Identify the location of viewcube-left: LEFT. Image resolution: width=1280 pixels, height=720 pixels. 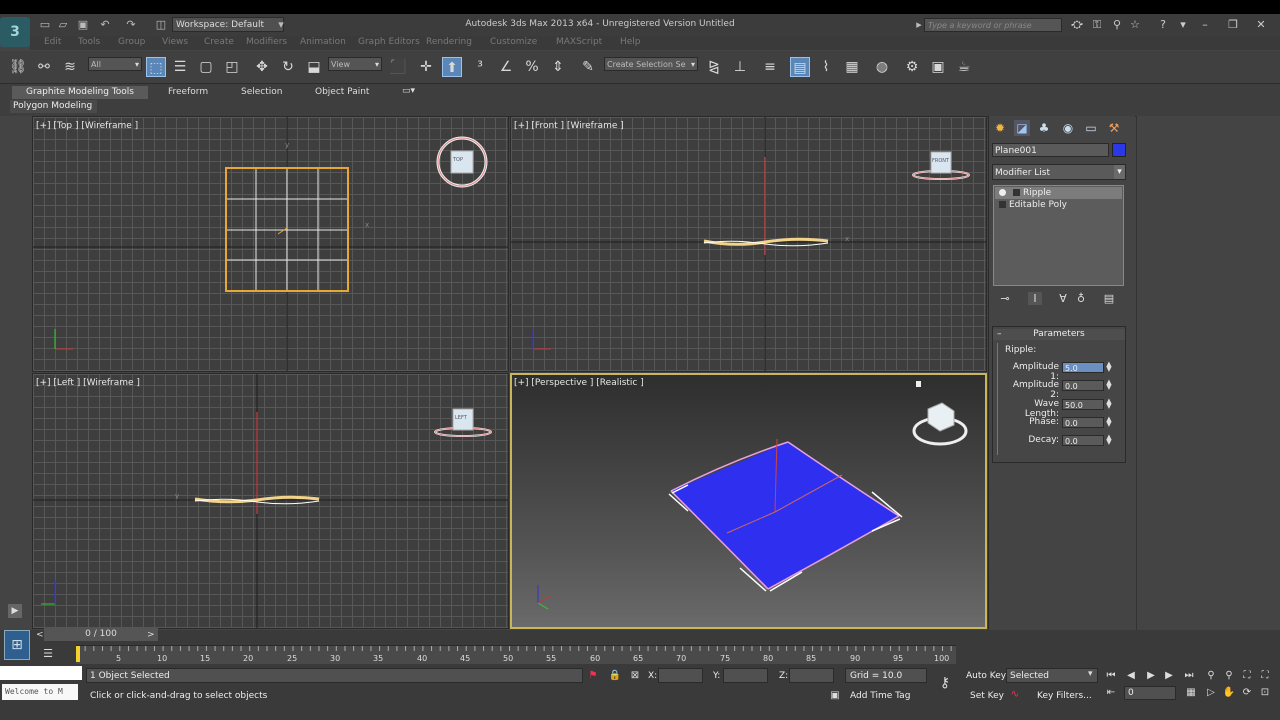
(461, 418).